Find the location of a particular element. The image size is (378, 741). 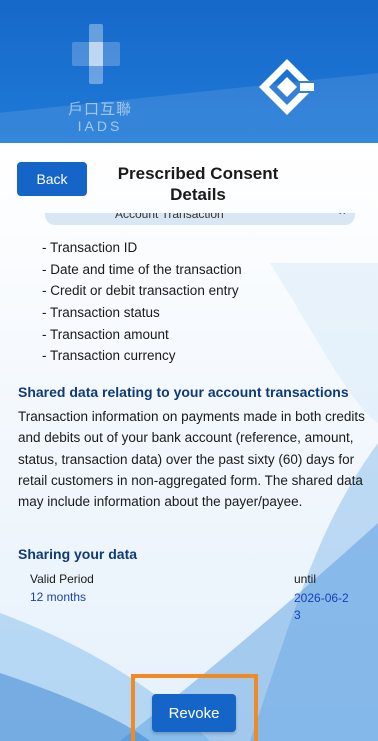

iads-latin-text: IADS is located at coordinates (100, 126).